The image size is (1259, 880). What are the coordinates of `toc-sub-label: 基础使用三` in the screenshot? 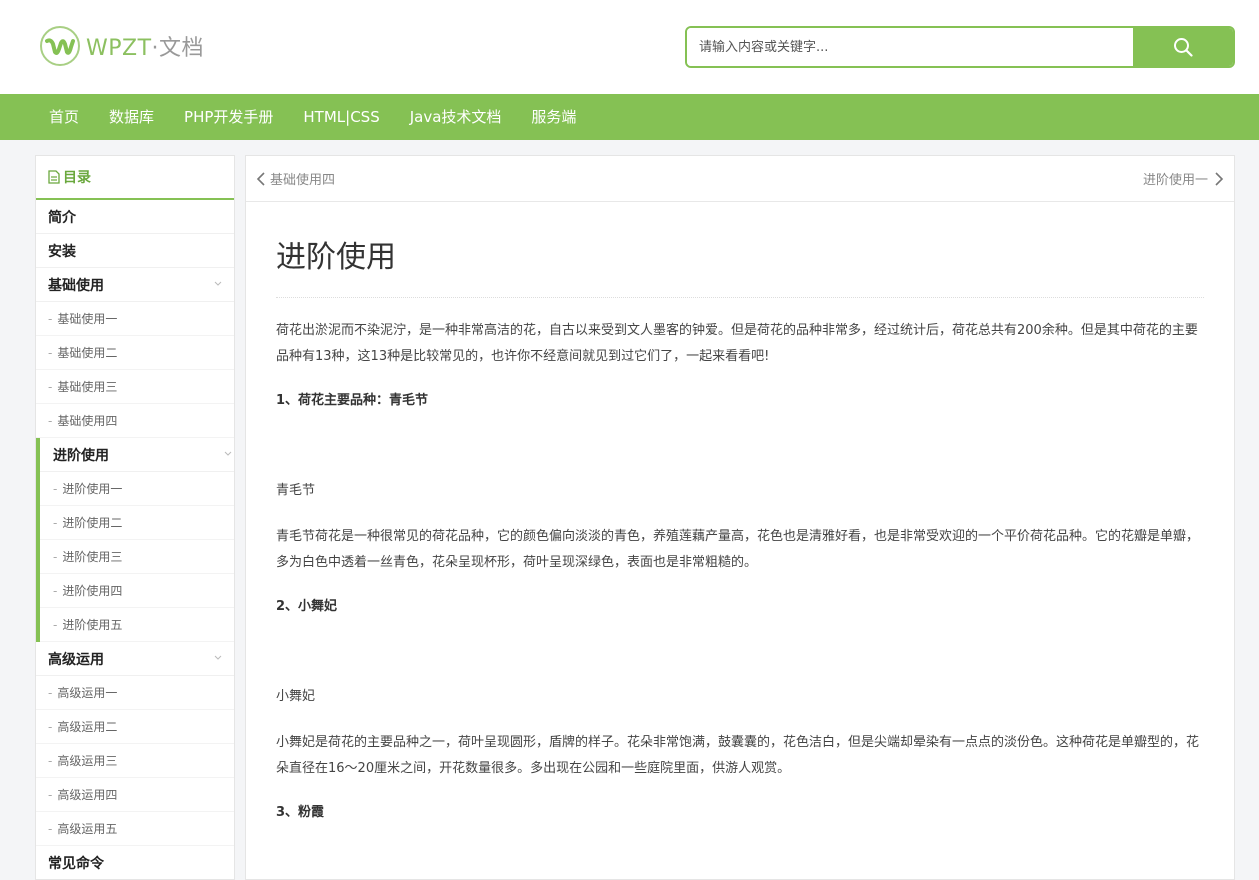 It's located at (87, 387).